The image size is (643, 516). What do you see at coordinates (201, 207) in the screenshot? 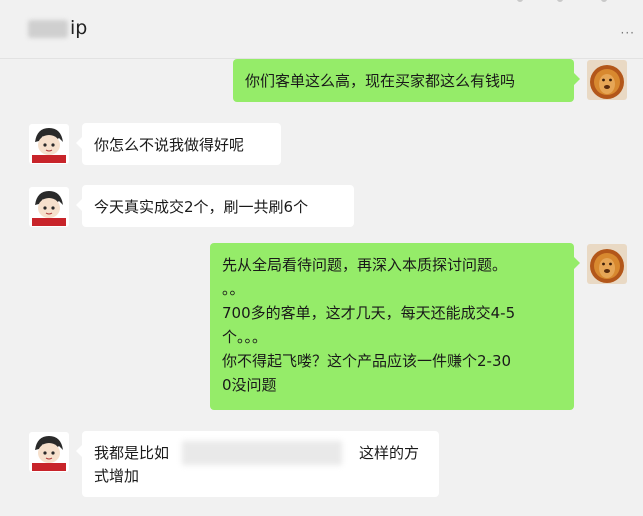
I see `message-text: 今天真实成交2个，刷一共刷6个` at bounding box center [201, 207].